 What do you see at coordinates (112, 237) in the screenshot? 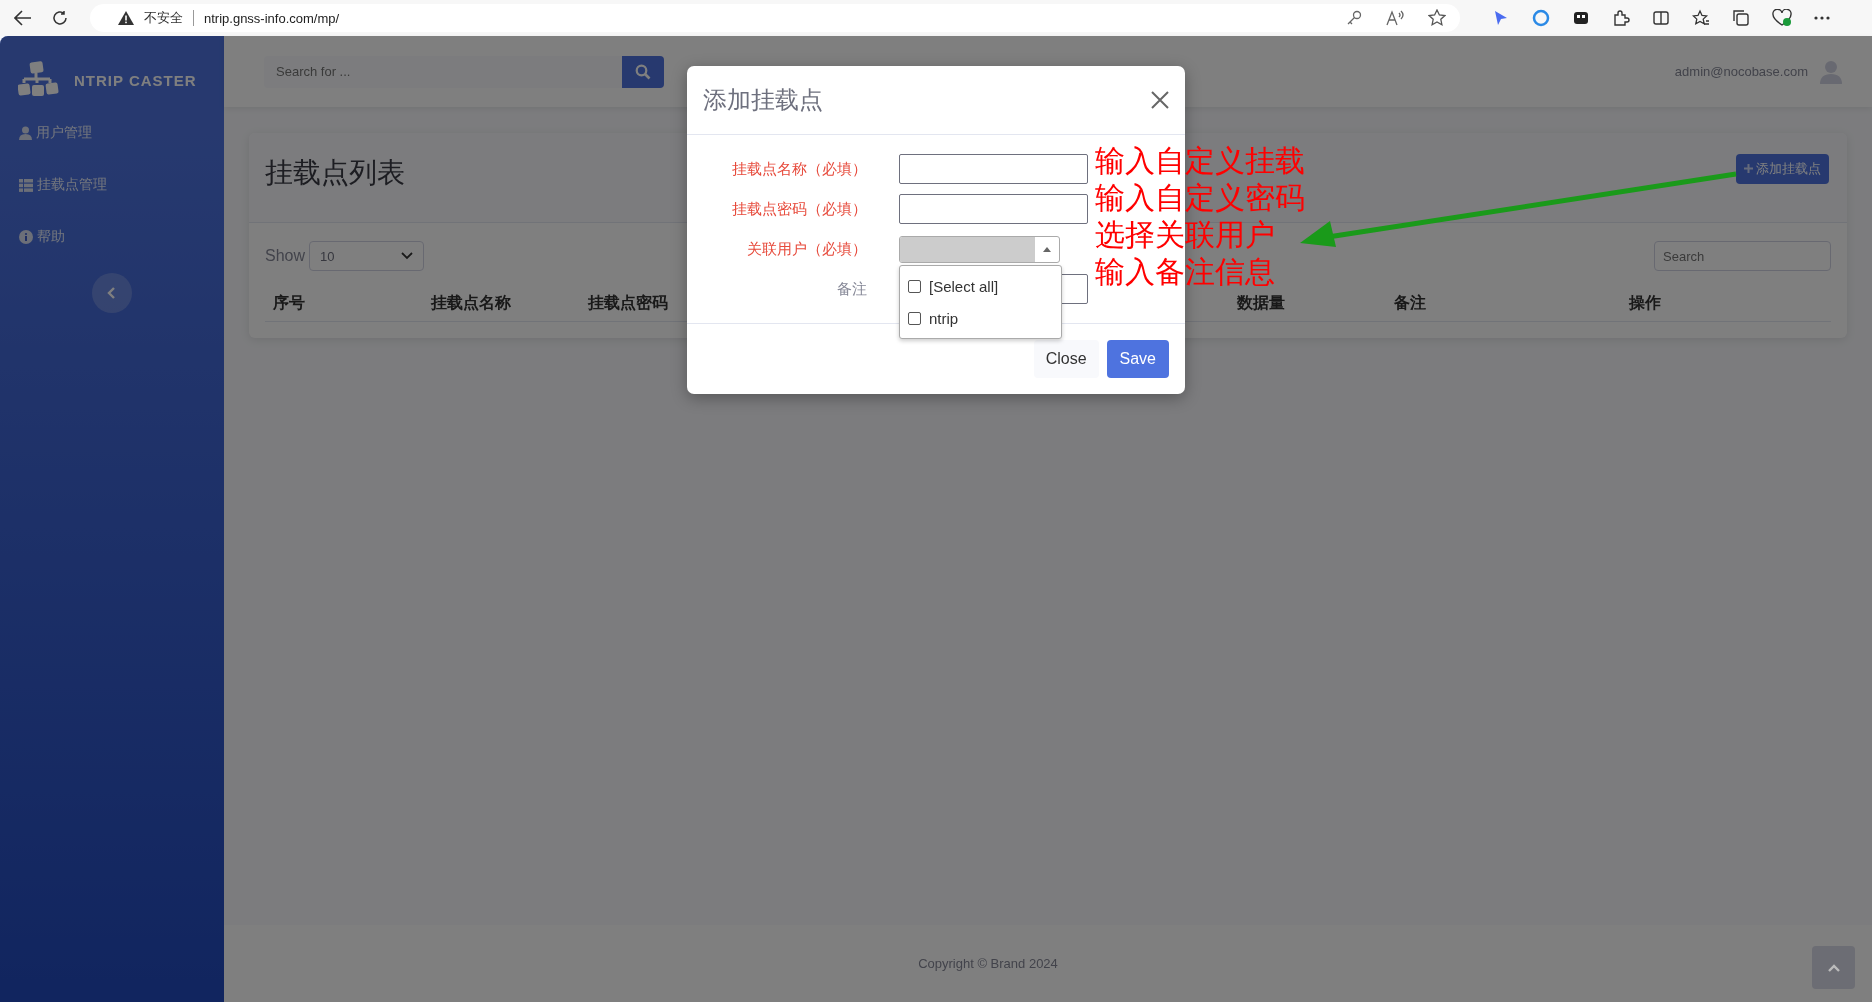
I see `sidebar-item: 帮助` at bounding box center [112, 237].